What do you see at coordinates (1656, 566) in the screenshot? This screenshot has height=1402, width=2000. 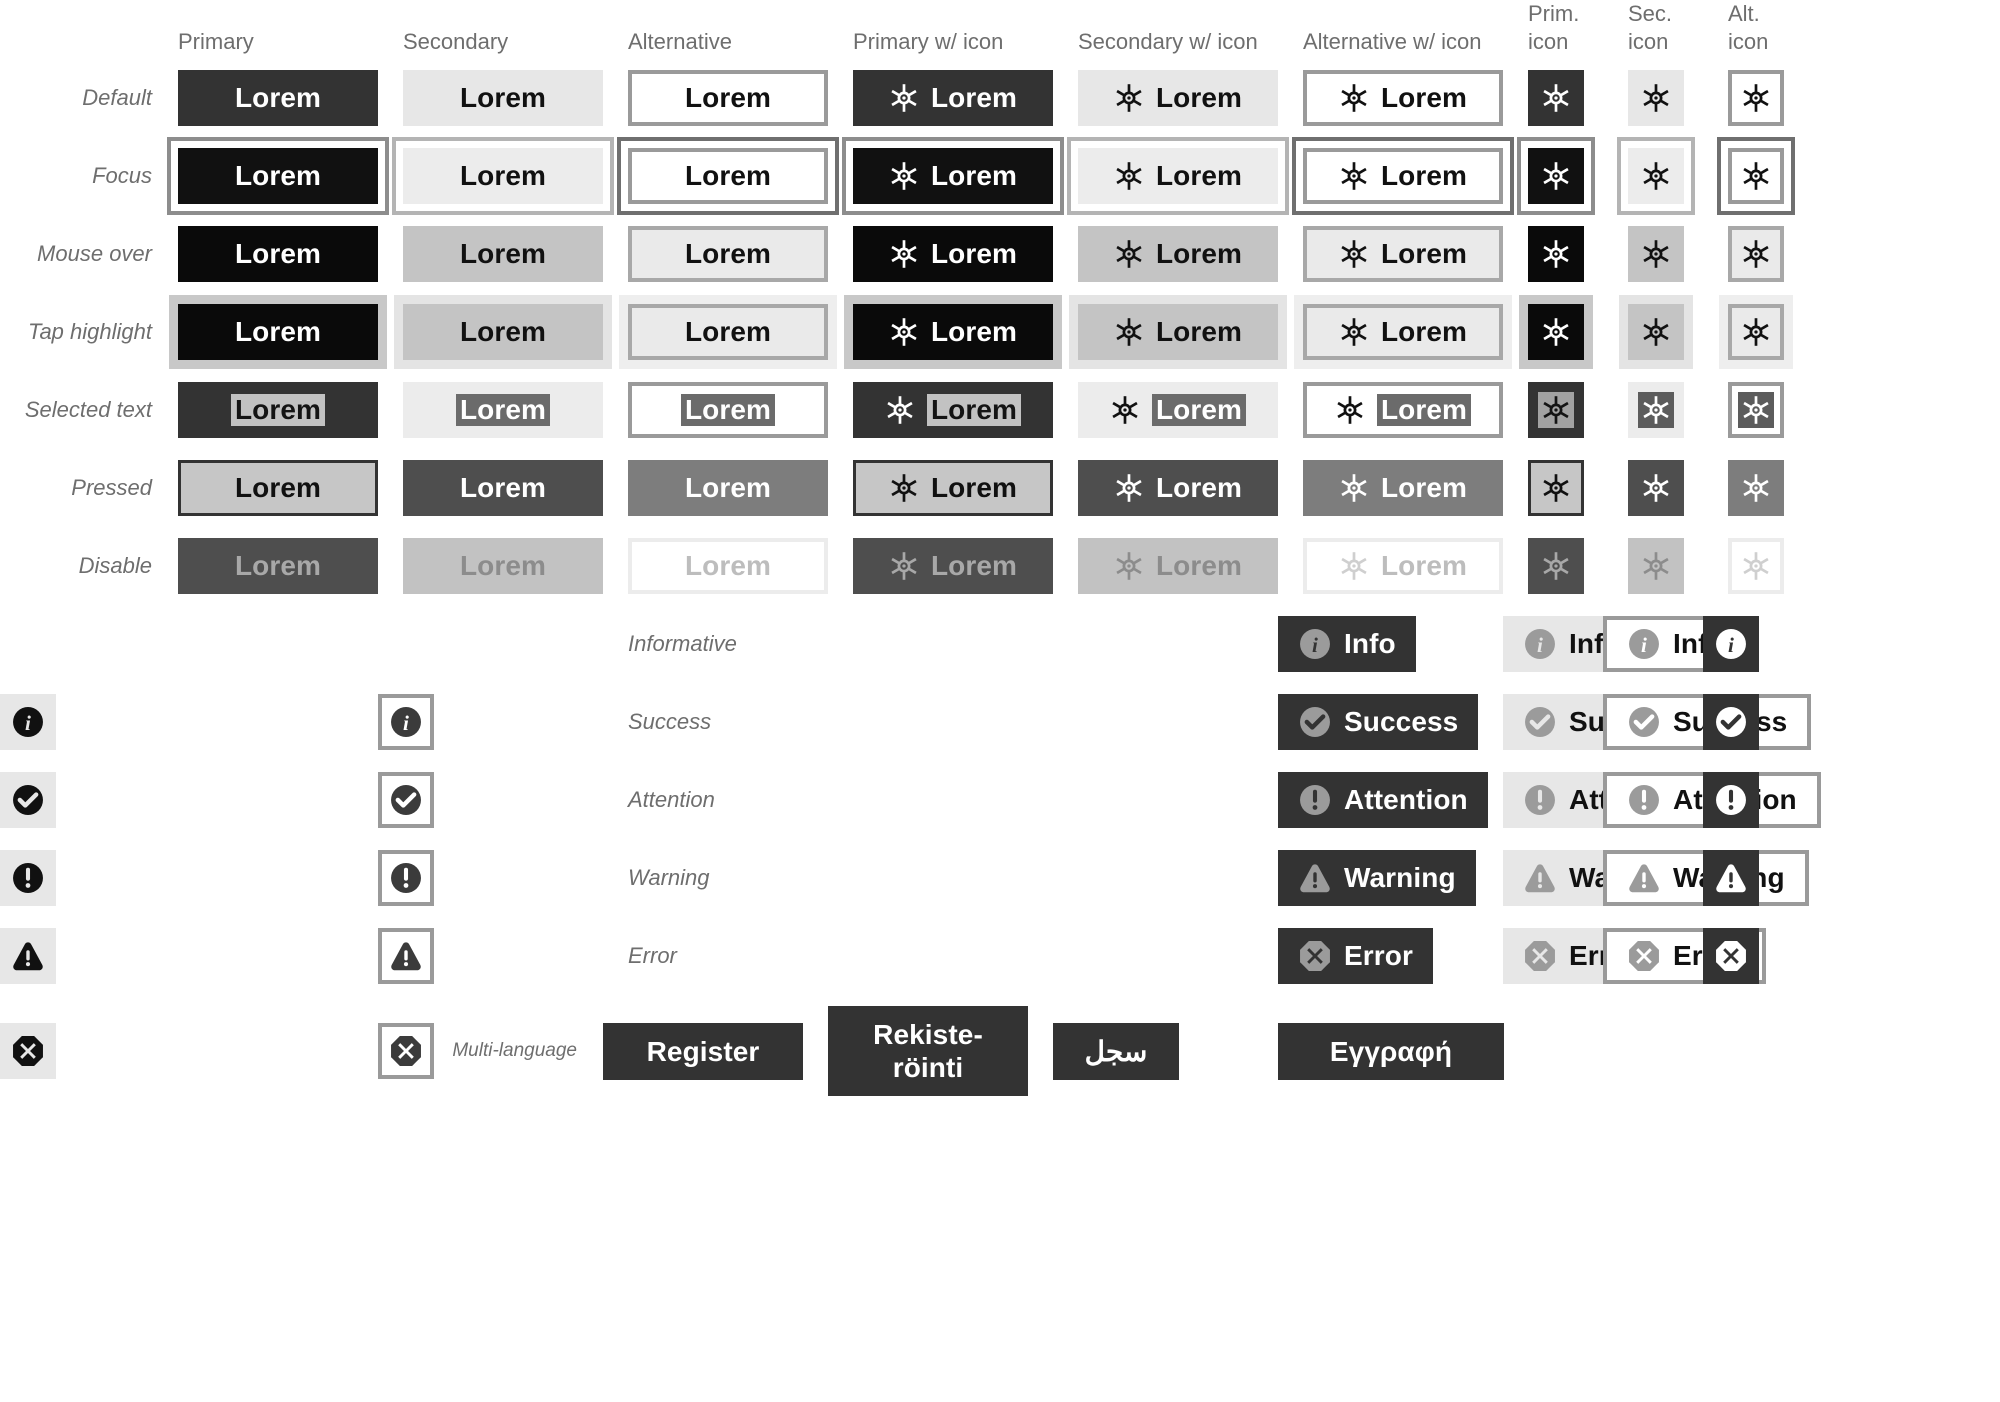 I see `button-sec_icon_only-disable` at bounding box center [1656, 566].